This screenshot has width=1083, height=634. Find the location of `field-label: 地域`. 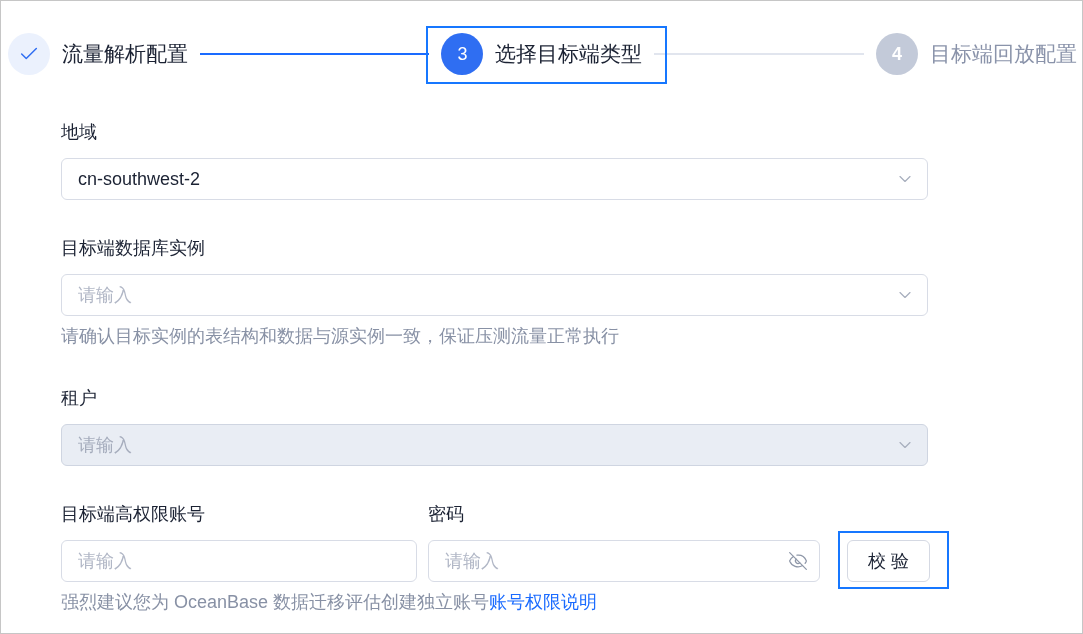

field-label: 地域 is located at coordinates (79, 132).